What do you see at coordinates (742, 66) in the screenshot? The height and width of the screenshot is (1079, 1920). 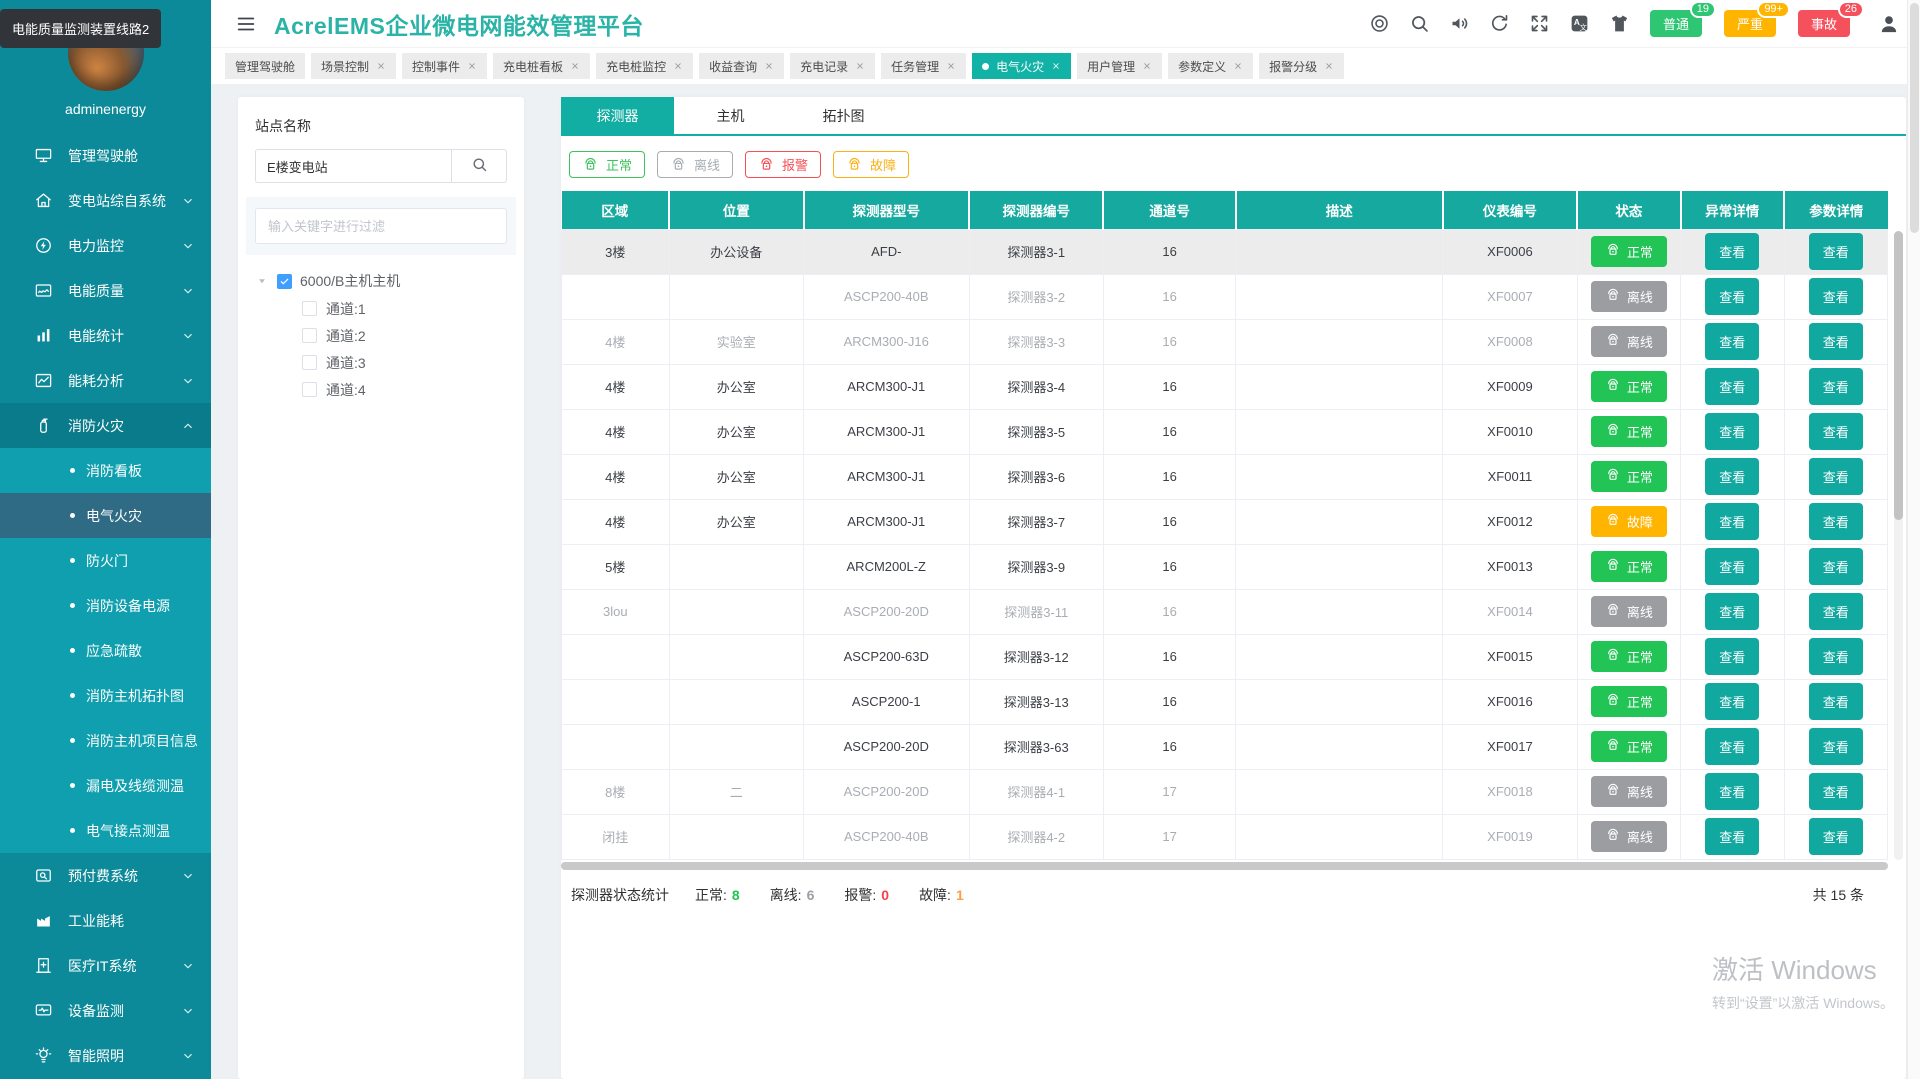 I see `tab-收益查询: 收益查询` at bounding box center [742, 66].